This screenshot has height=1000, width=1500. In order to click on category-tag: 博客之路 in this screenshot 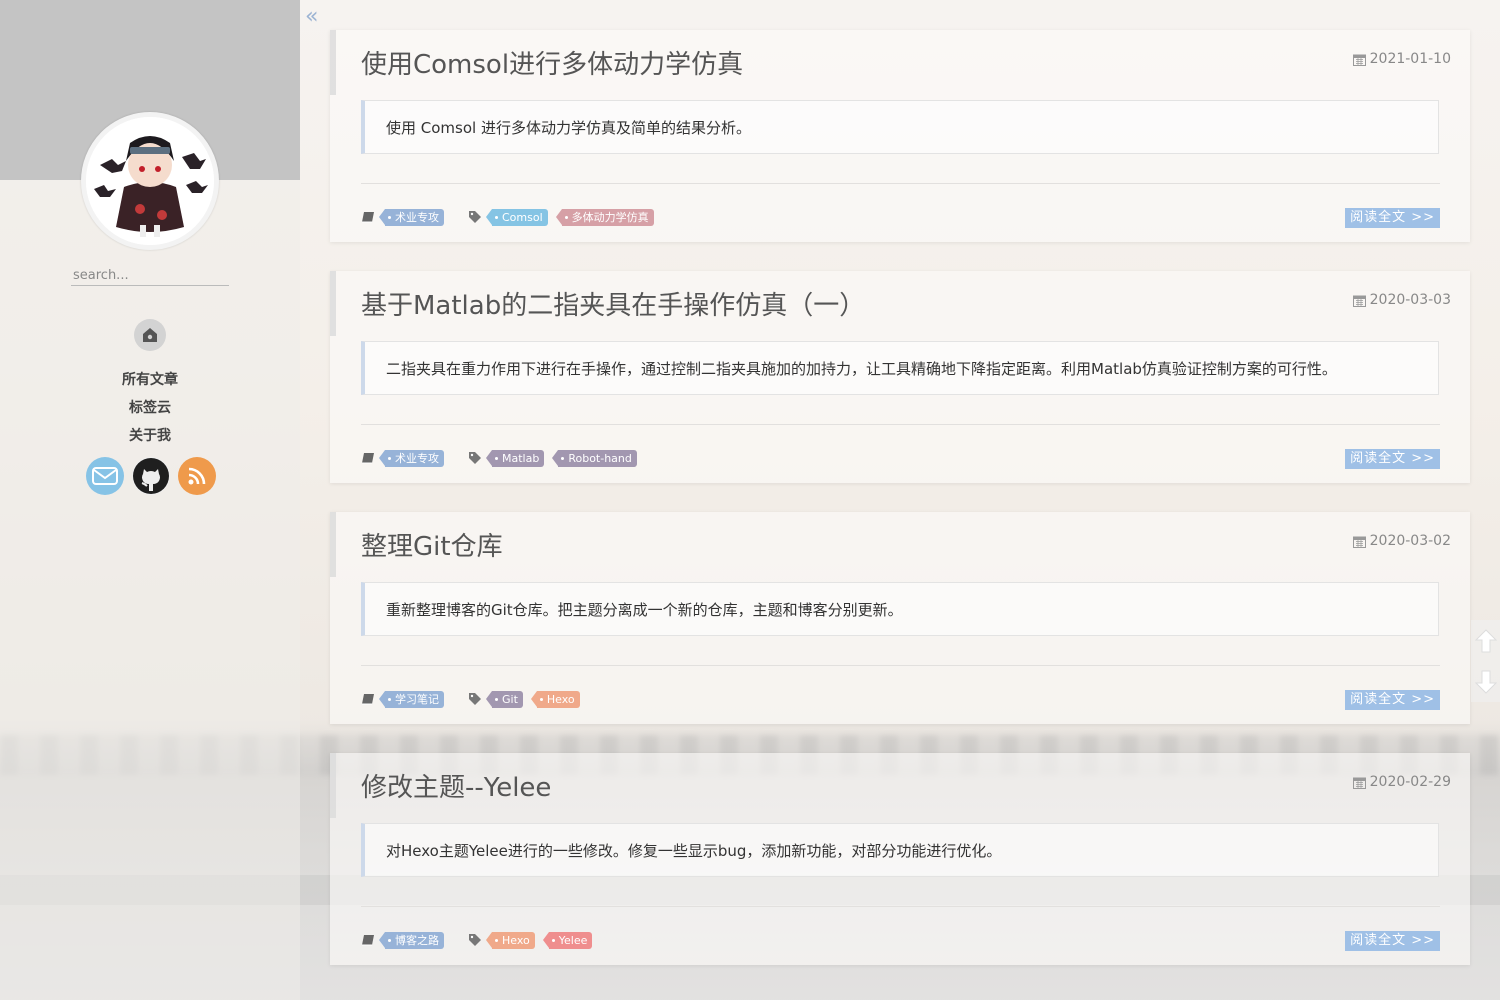, I will do `click(411, 940)`.